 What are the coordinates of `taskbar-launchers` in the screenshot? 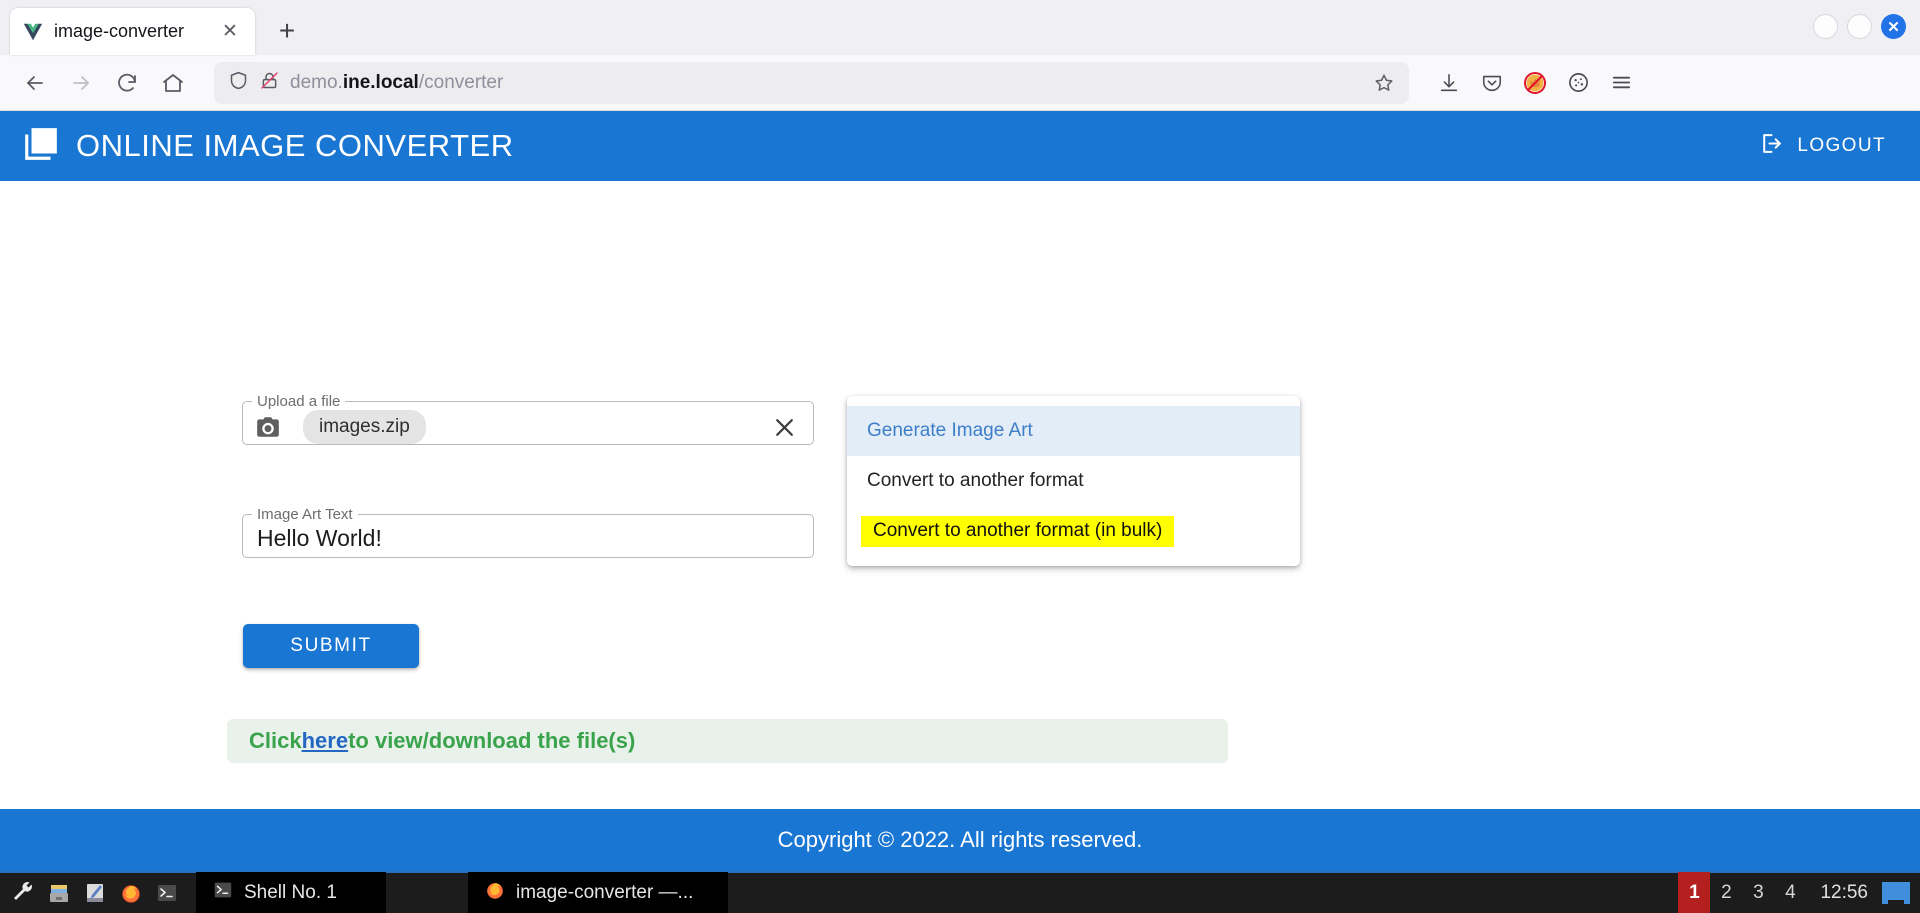 It's located at (91, 893).